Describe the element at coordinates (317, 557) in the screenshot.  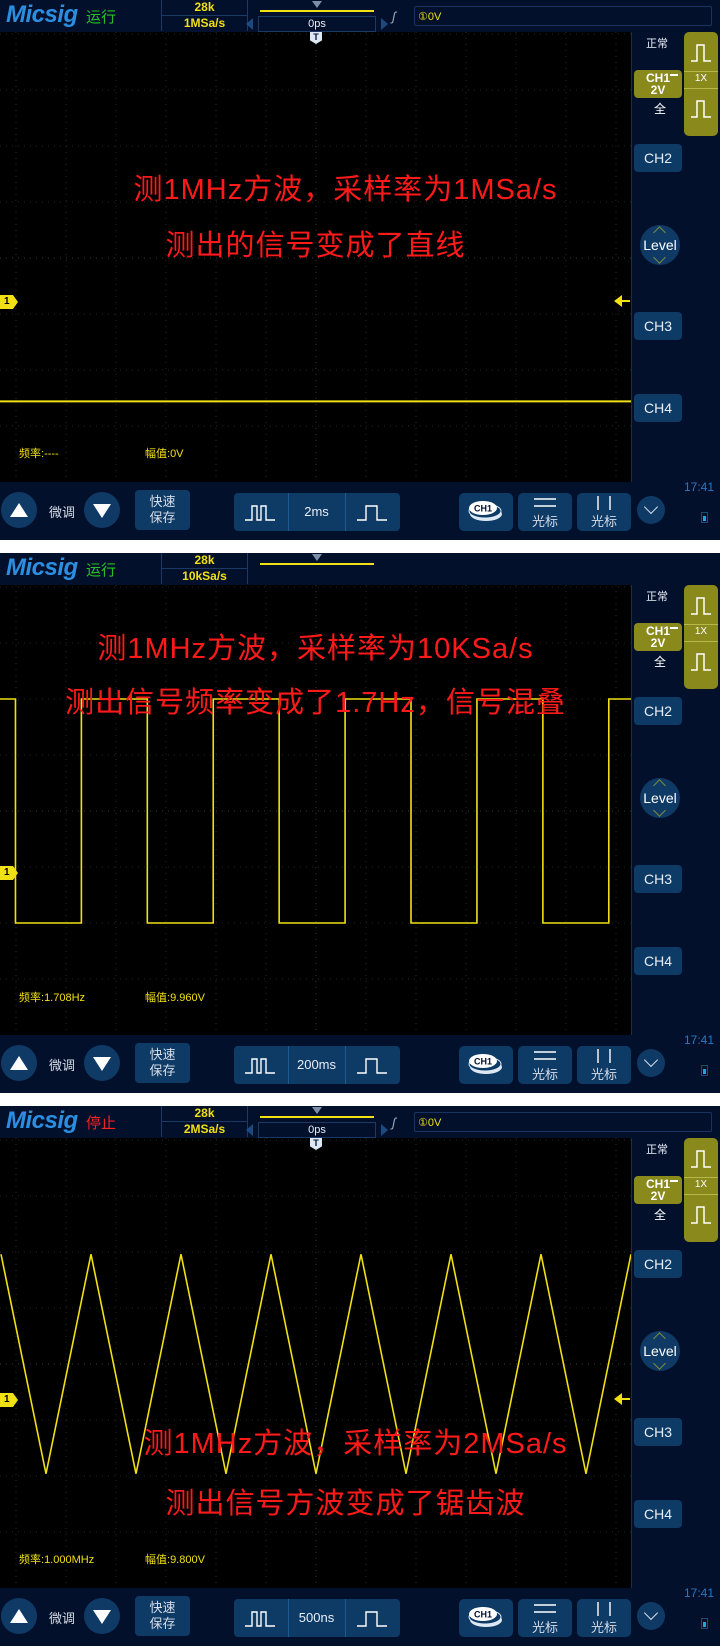
I see `trigger-position-icon` at that location.